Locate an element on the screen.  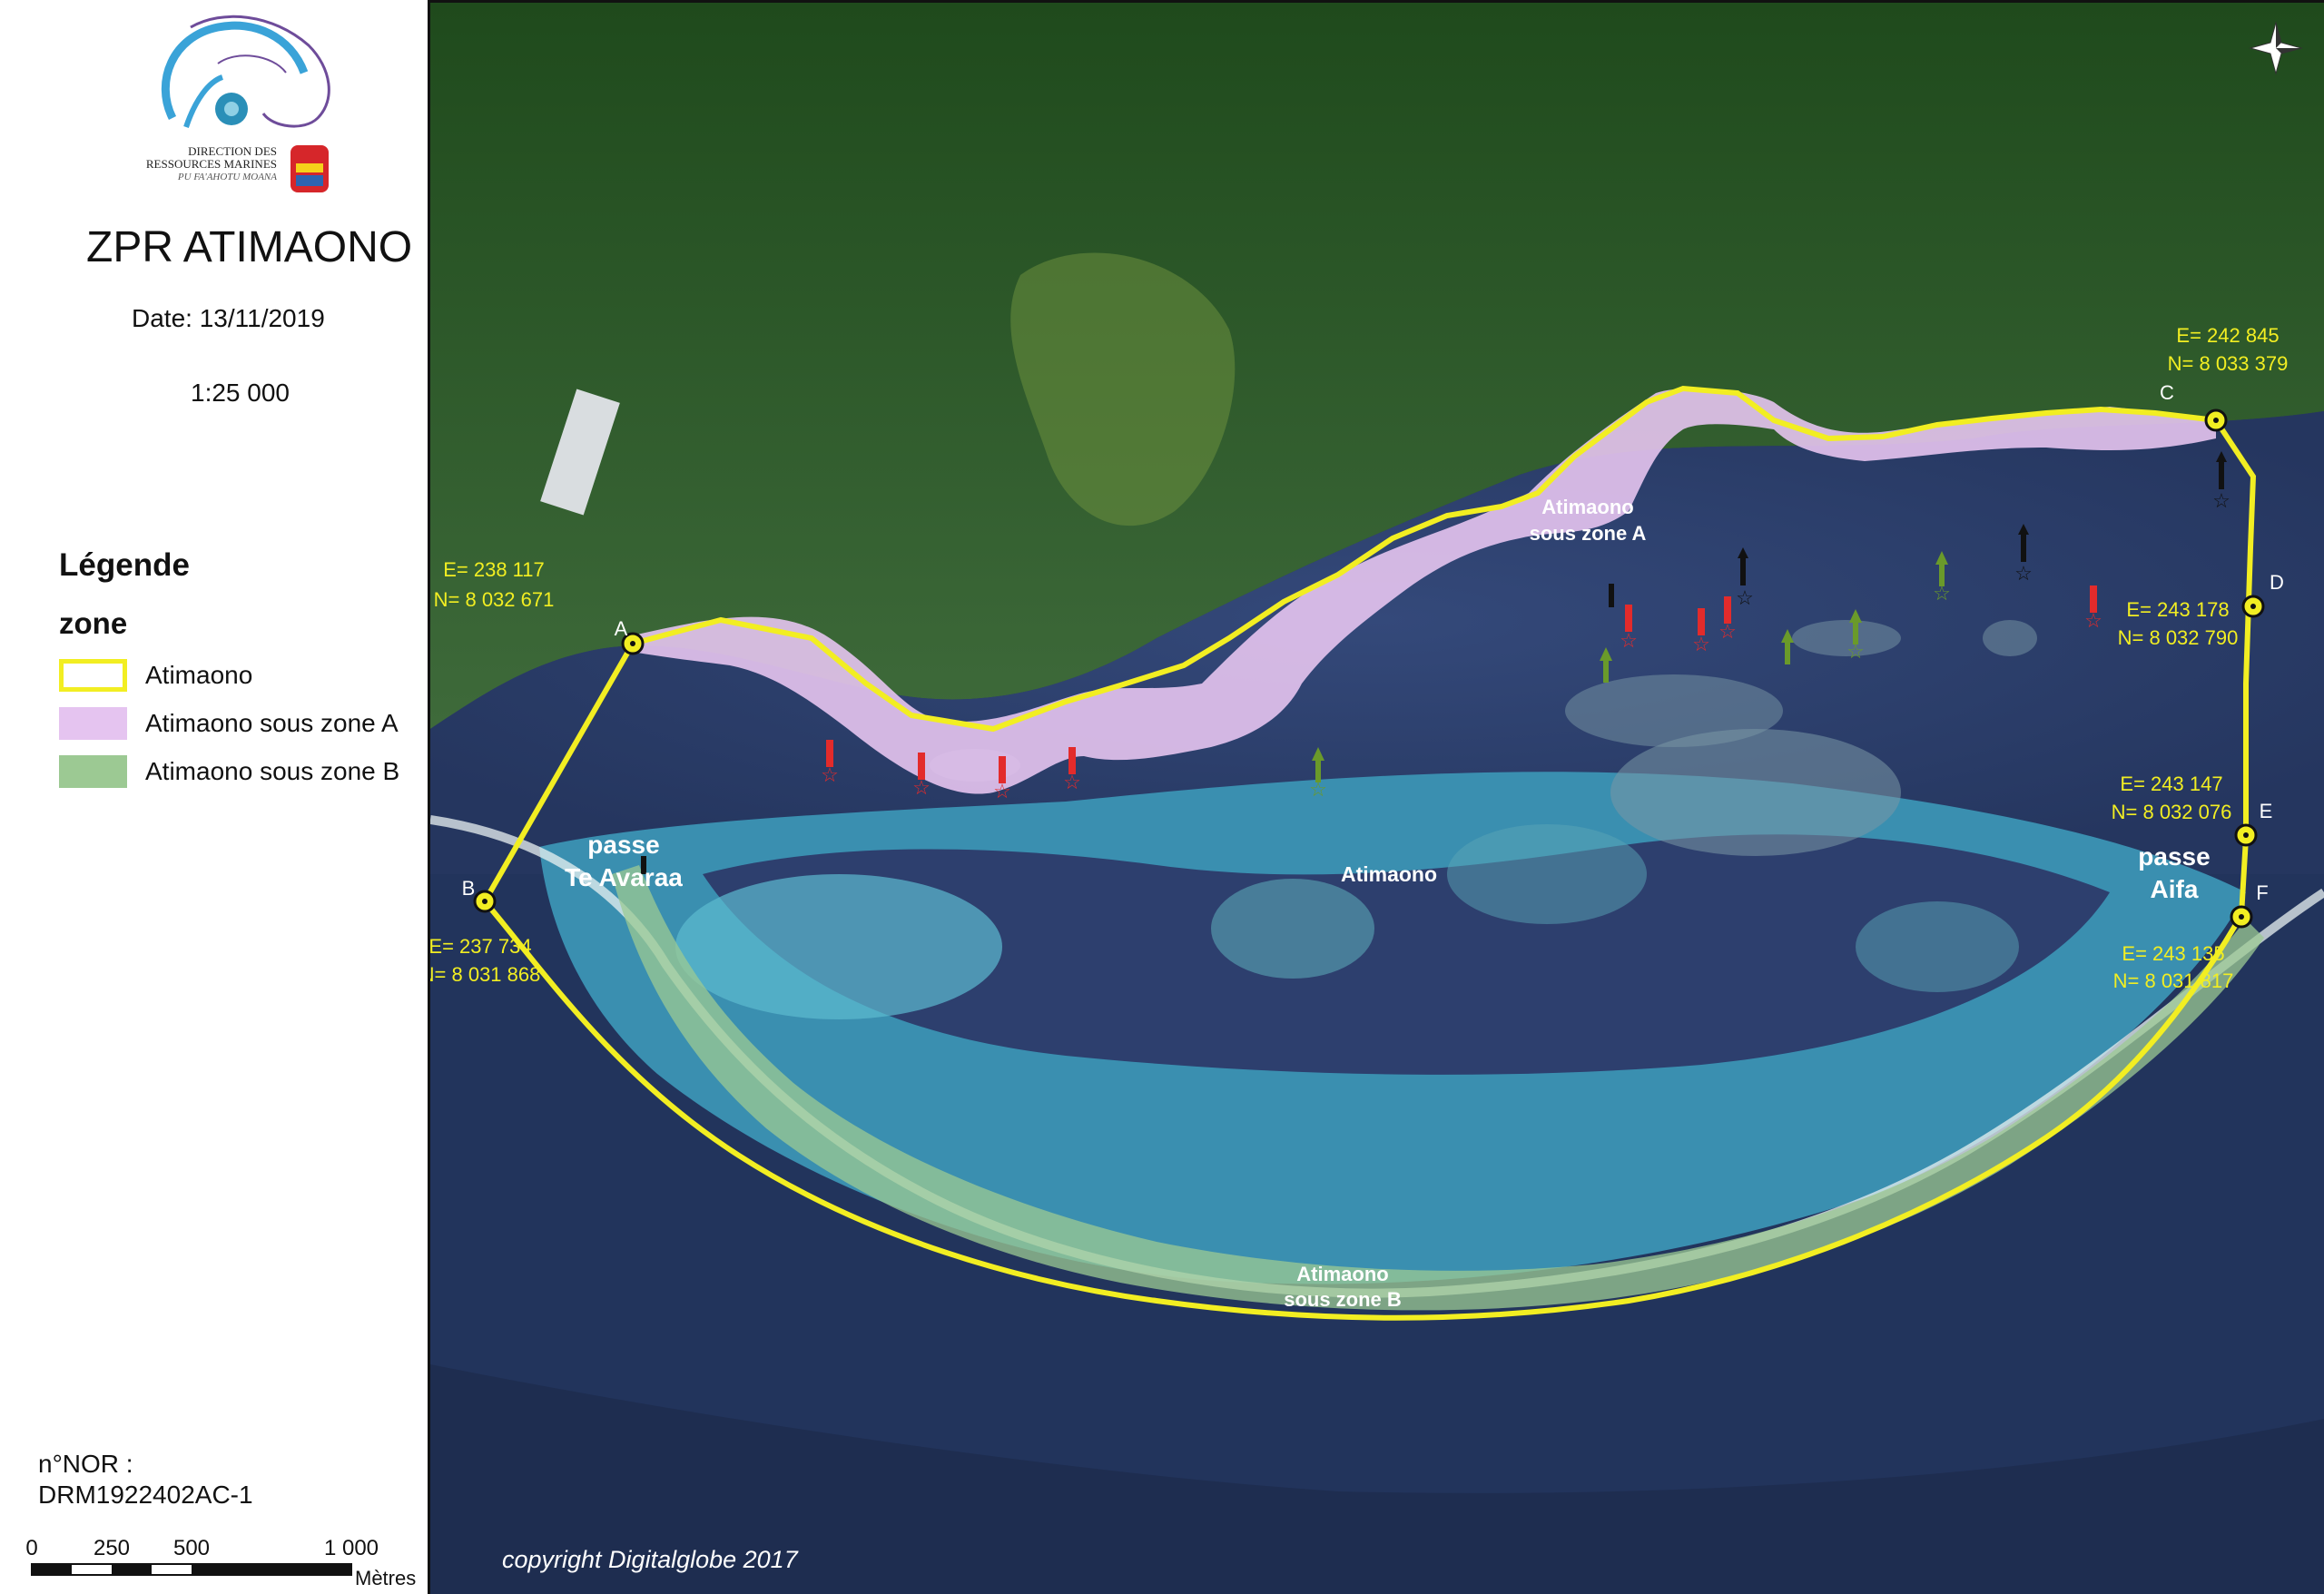
legend-item-atimaono: Atimaono is located at coordinates (155, 675).